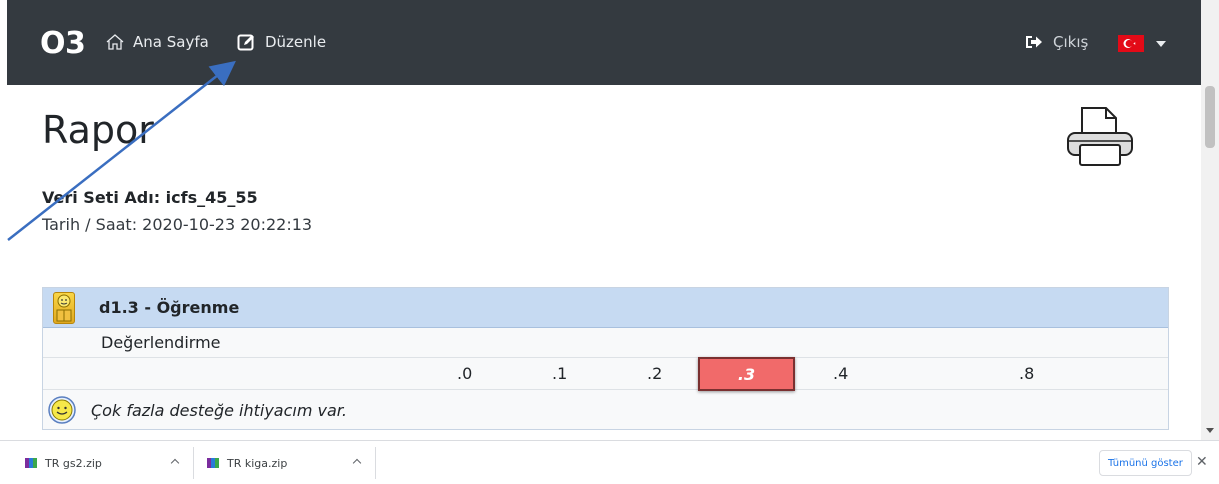 The image size is (1219, 484). What do you see at coordinates (1026, 373) in the screenshot?
I see `scale-option: .8` at bounding box center [1026, 373].